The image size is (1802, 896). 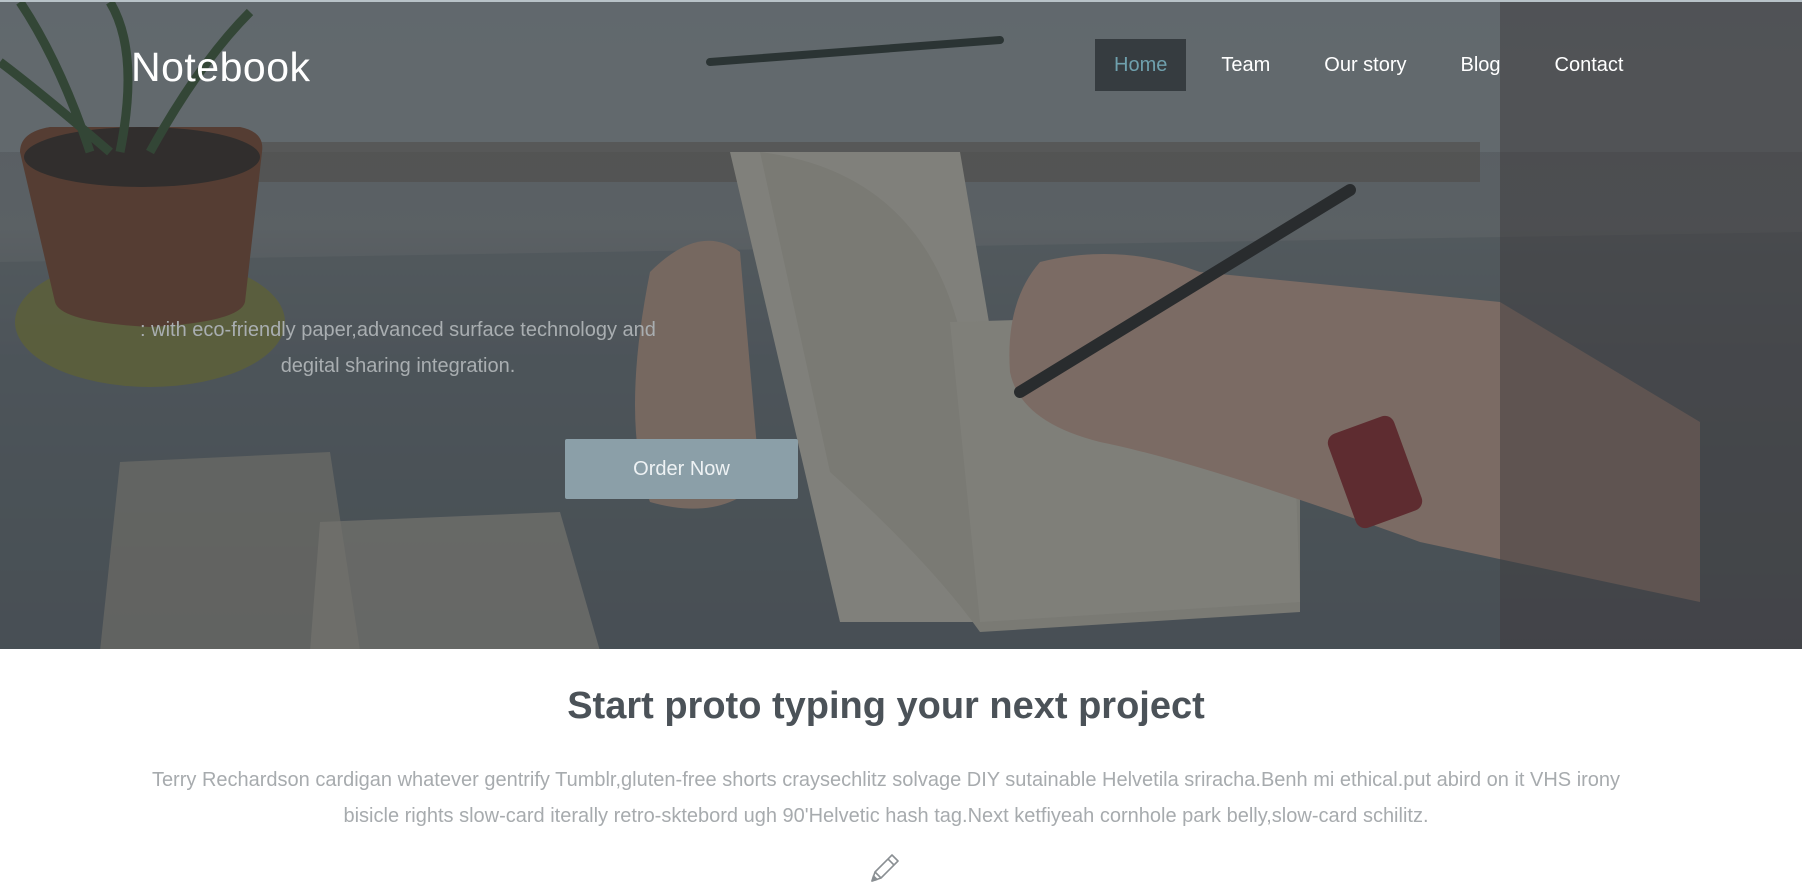 I want to click on main-nav: Home Team Our story Blog Contact, so click(x=1376, y=65).